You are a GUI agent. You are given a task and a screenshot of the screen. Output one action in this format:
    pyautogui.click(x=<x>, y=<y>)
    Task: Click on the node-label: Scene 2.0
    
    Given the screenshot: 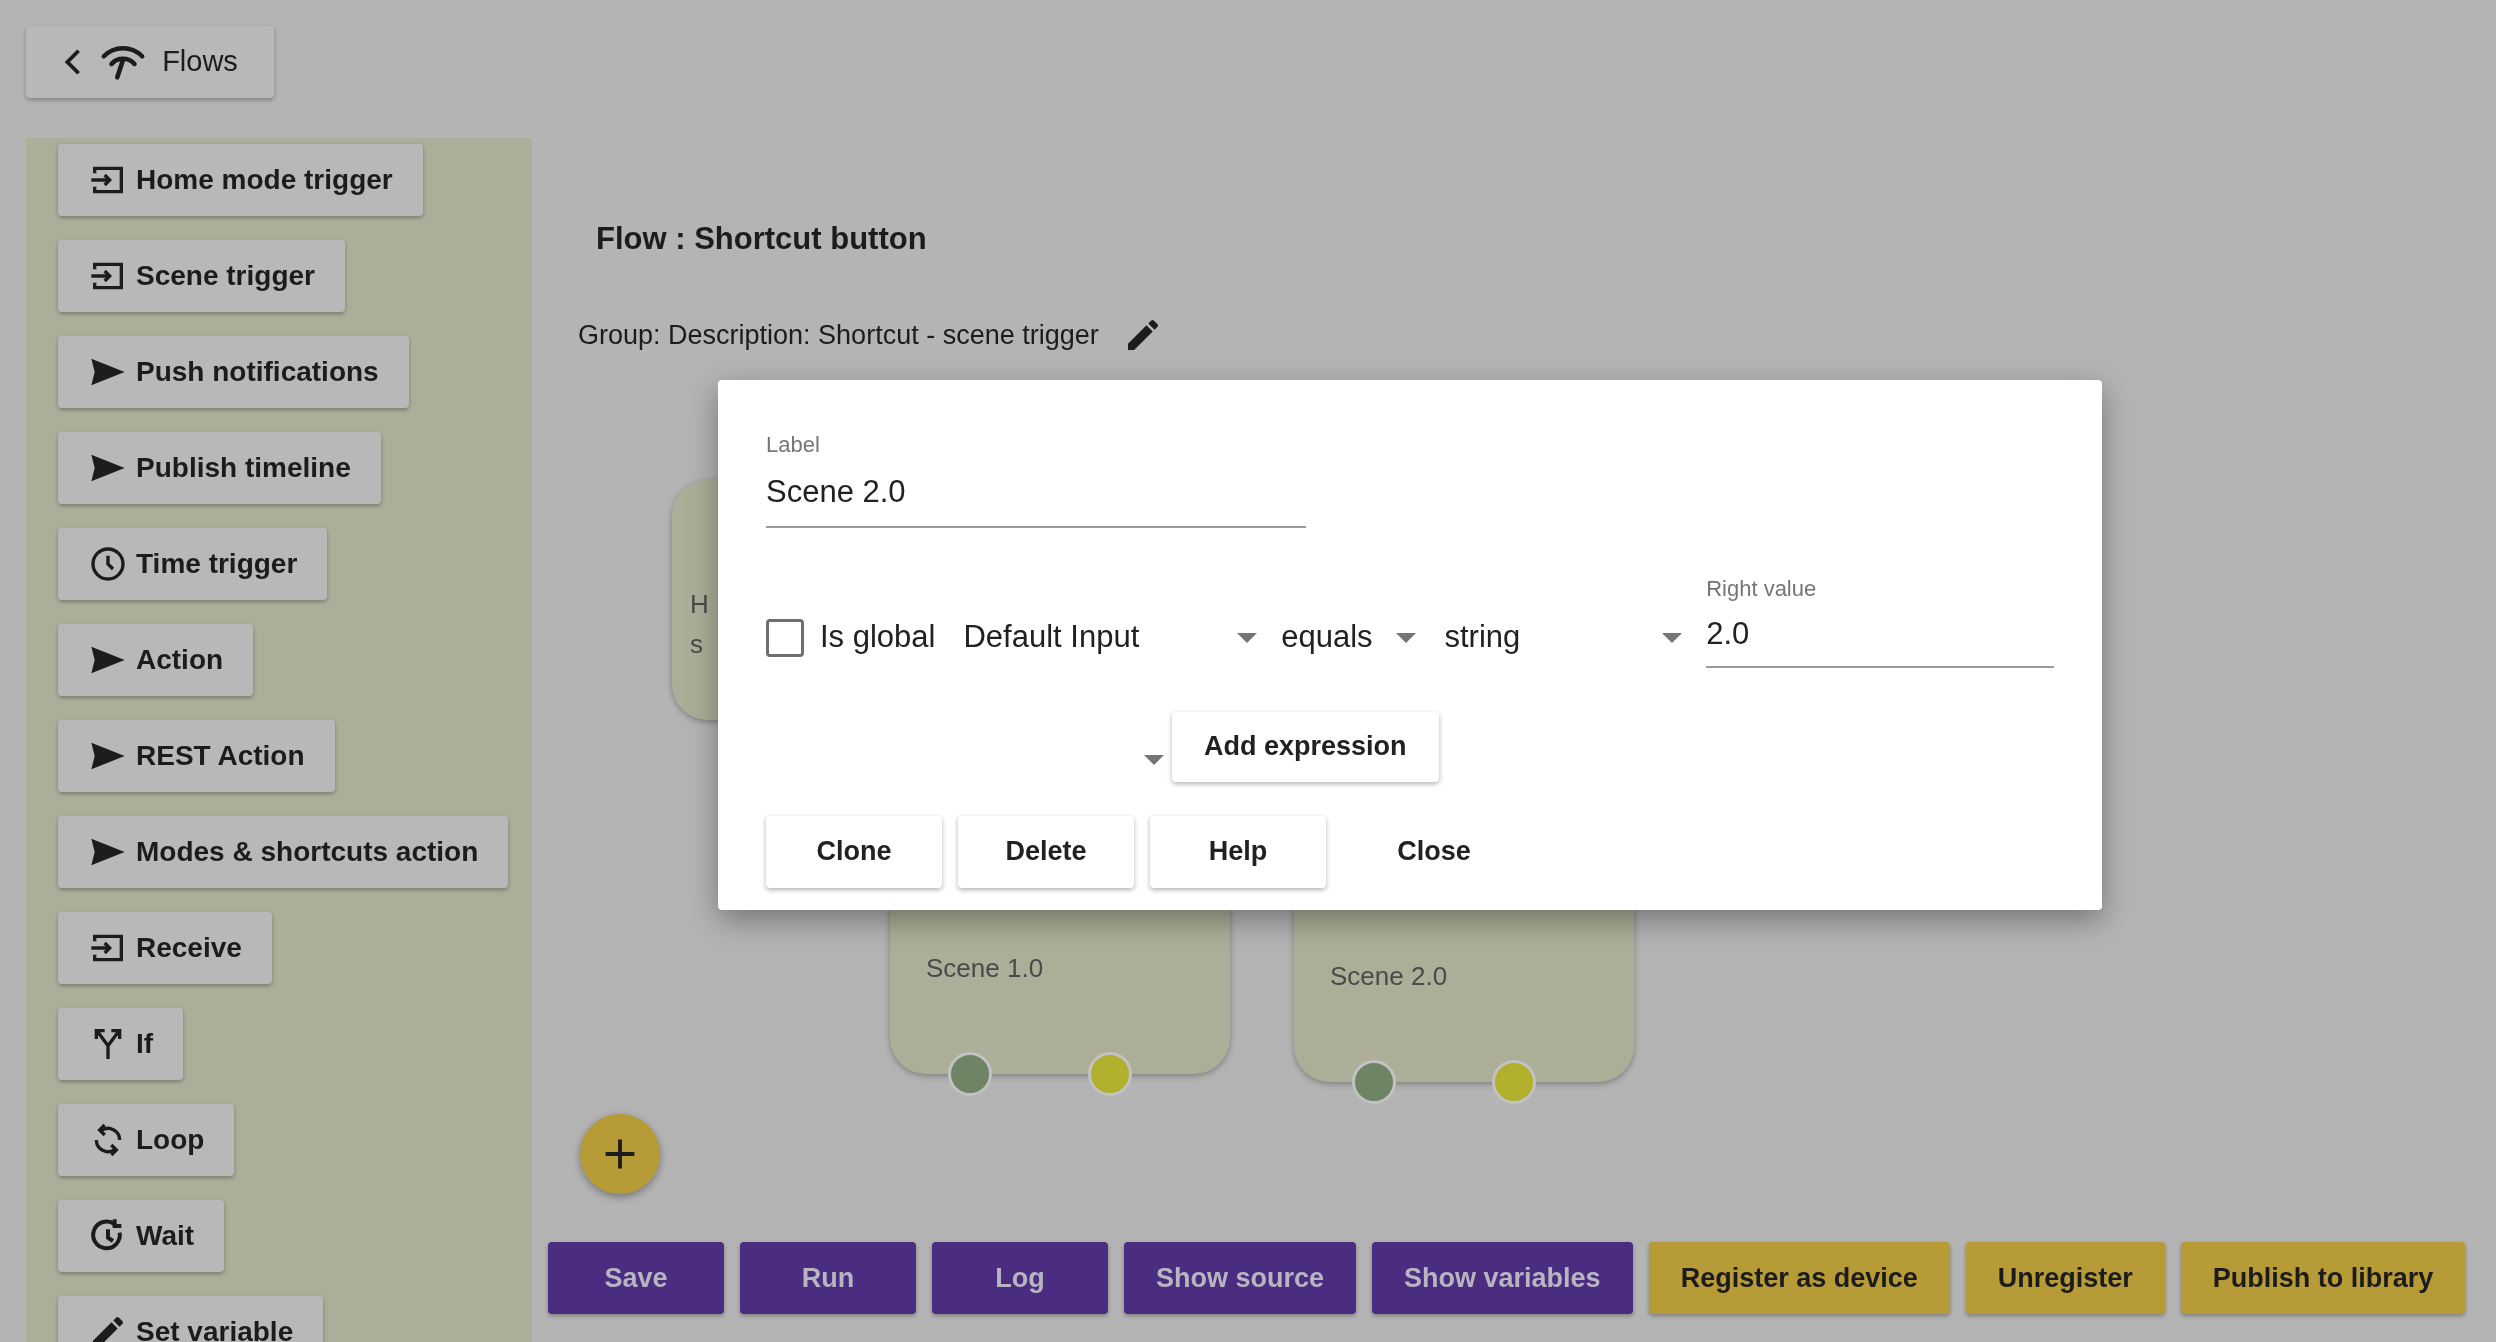 What is the action you would take?
    pyautogui.click(x=1389, y=976)
    